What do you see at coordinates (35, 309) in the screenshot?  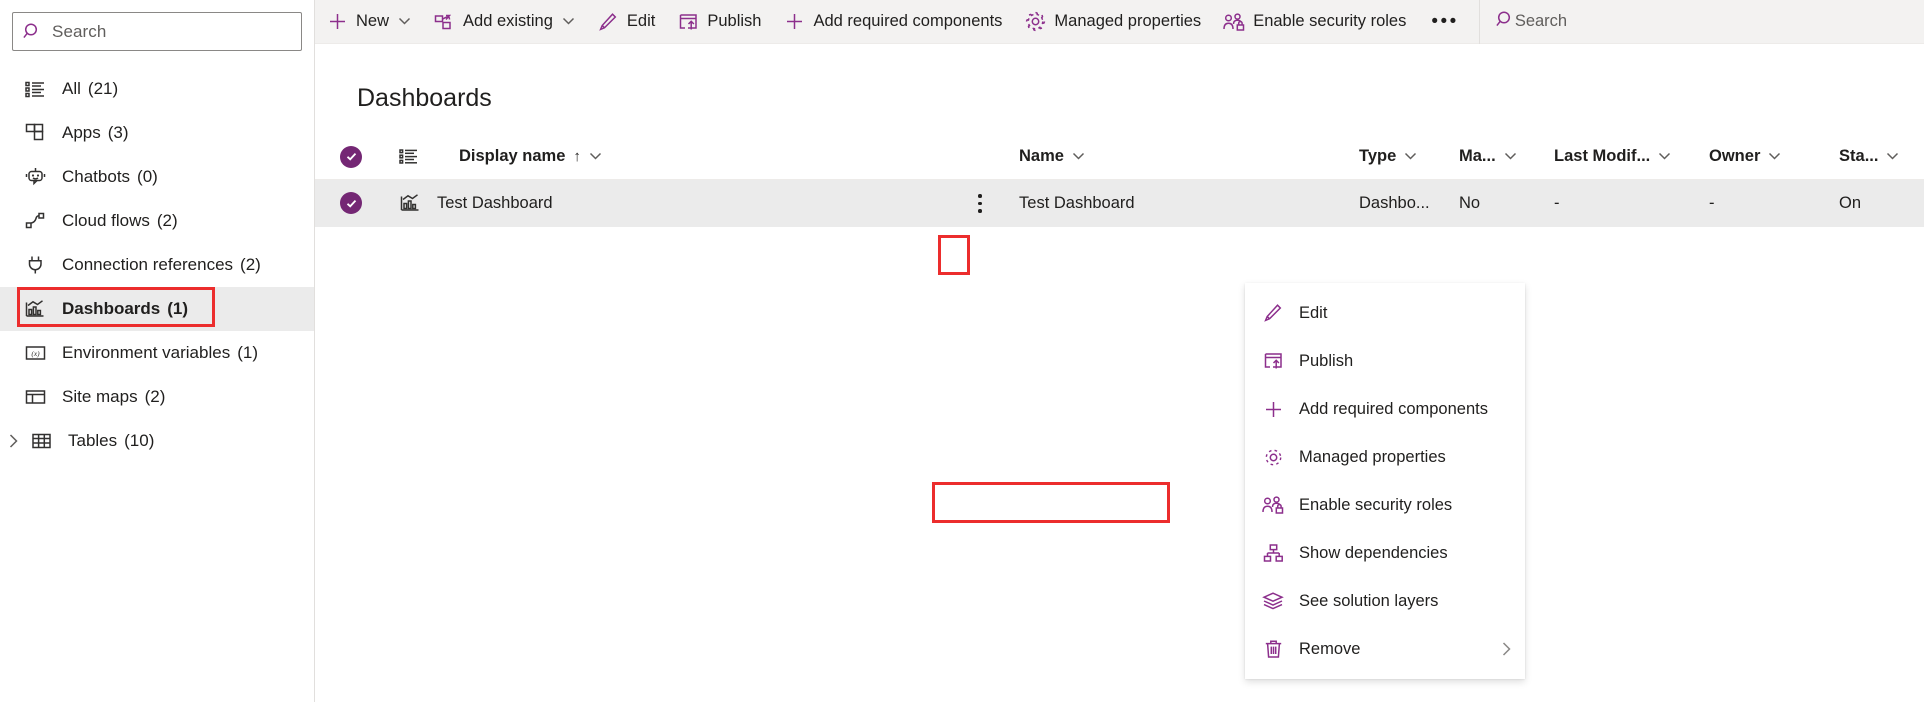 I see `dashboard-icon` at bounding box center [35, 309].